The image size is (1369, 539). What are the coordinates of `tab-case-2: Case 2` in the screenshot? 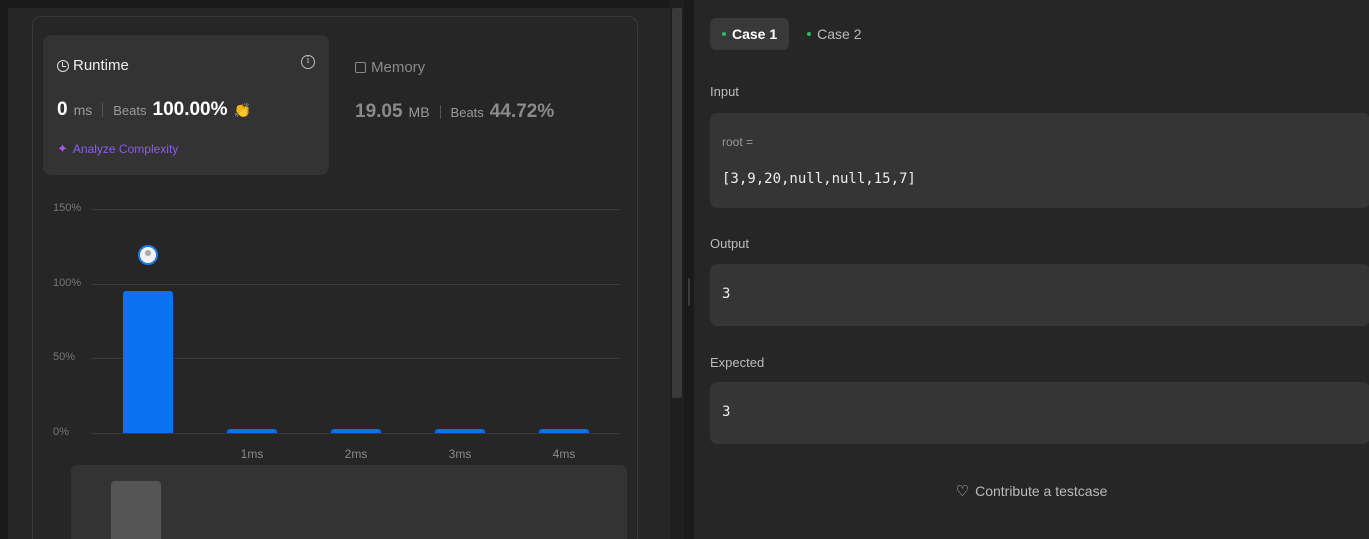 It's located at (834, 34).